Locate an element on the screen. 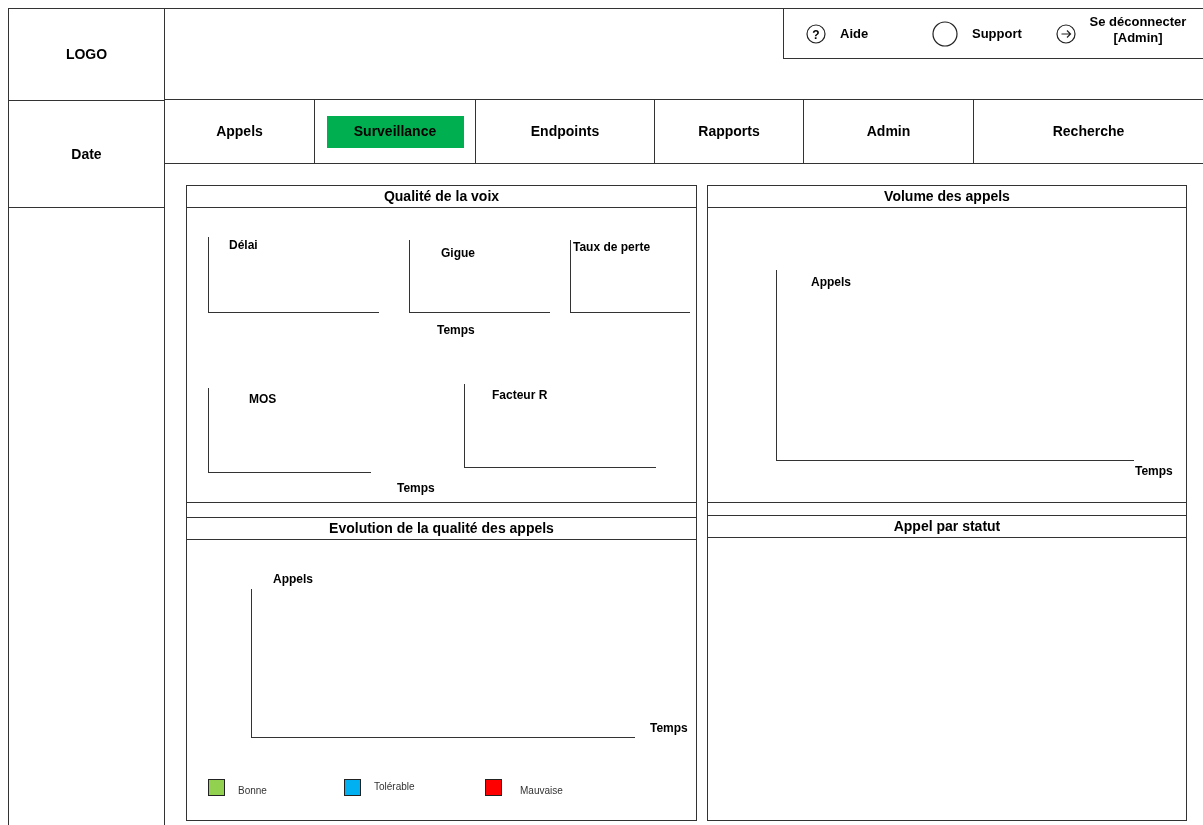 This screenshot has height=825, width=1203. axis-label: Délai is located at coordinates (243, 245).